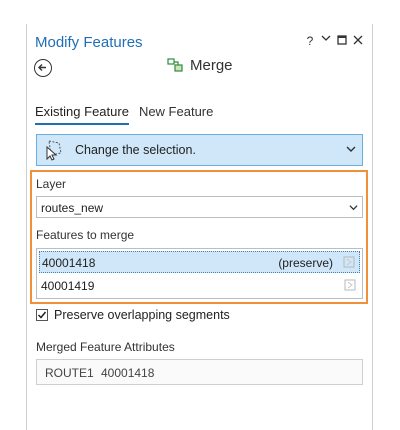 The width and height of the screenshot is (400, 430). Describe the element at coordinates (68, 286) in the screenshot. I see `feature-id: 40001419` at that location.